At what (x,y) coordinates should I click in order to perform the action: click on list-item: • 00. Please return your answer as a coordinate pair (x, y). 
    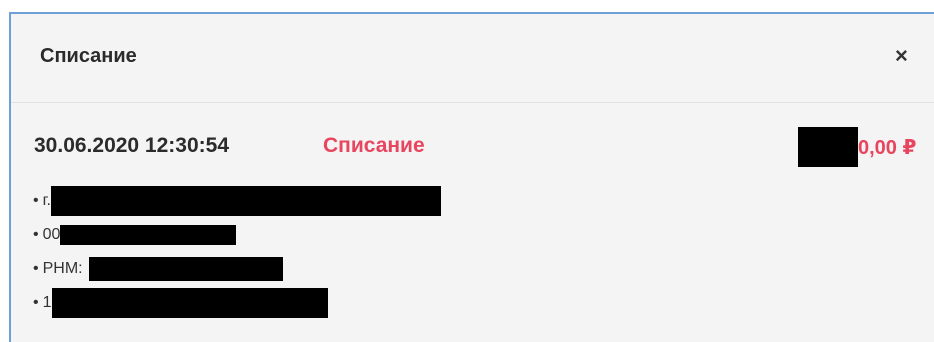
    Looking at the image, I should click on (237, 235).